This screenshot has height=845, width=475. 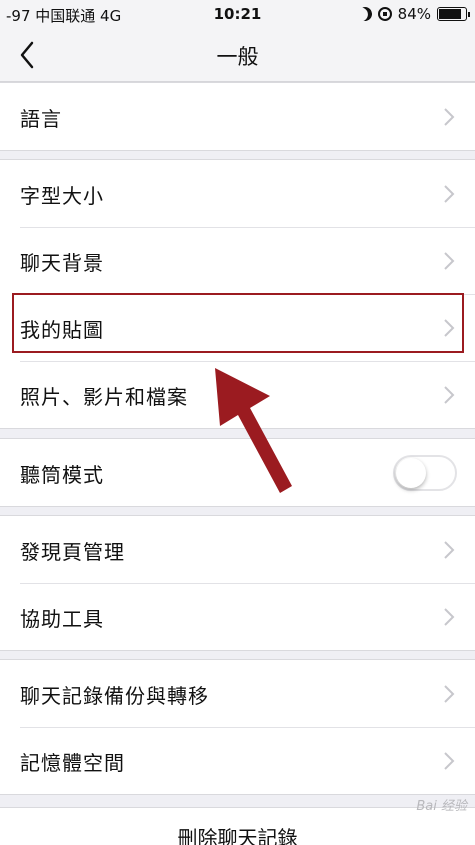 I want to click on settings-item-label: 字型大小, so click(x=62, y=196).